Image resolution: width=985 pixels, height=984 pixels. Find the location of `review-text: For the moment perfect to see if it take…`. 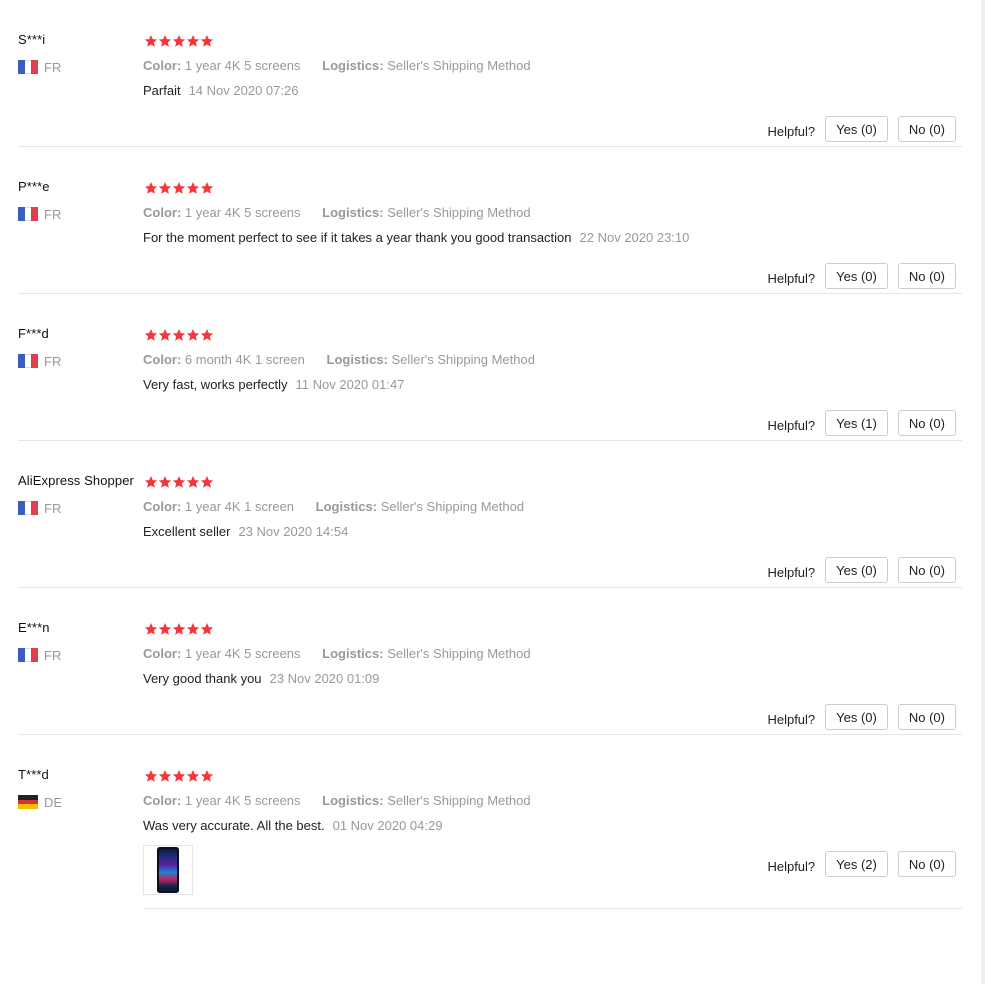

review-text: For the moment perfect to see if it take… is located at coordinates (357, 237).